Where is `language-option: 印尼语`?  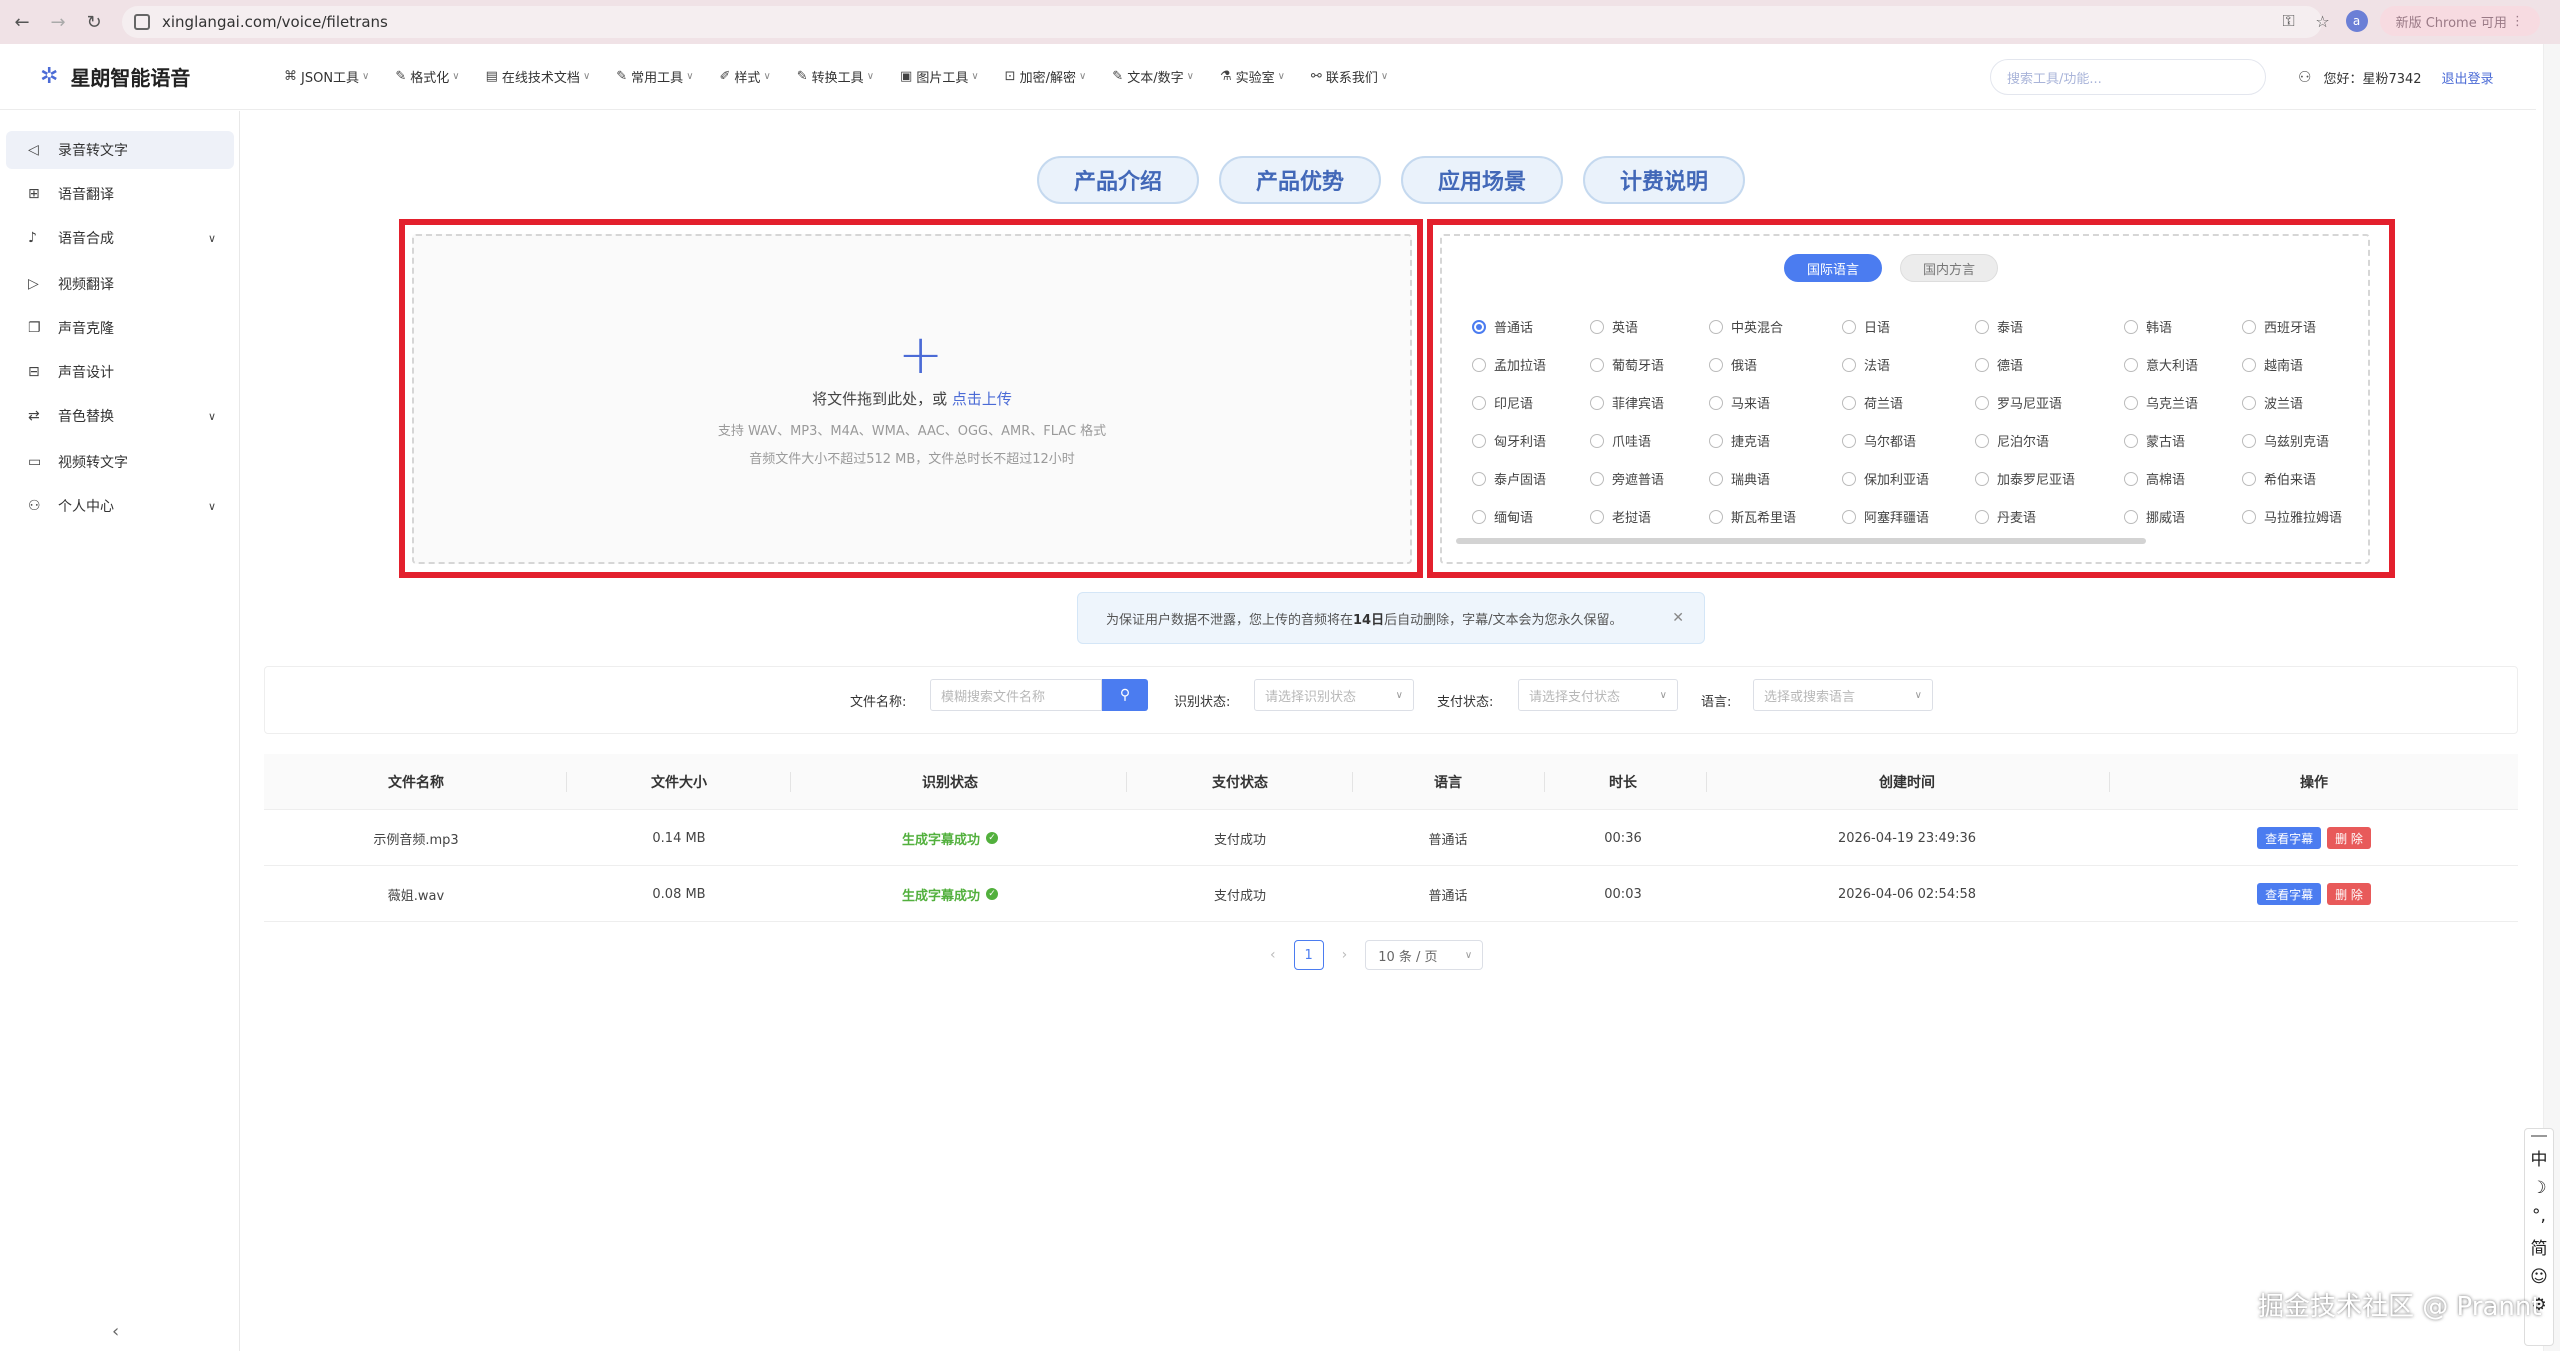 language-option: 印尼语 is located at coordinates (1502, 402).